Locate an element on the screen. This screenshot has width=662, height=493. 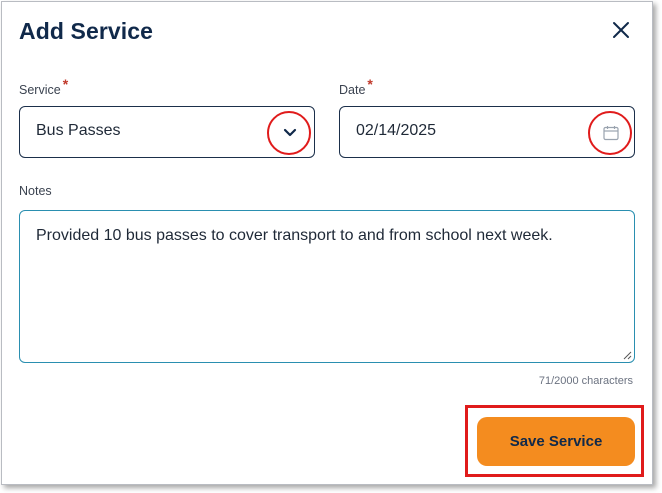
resize-handle-icon is located at coordinates (627, 355).